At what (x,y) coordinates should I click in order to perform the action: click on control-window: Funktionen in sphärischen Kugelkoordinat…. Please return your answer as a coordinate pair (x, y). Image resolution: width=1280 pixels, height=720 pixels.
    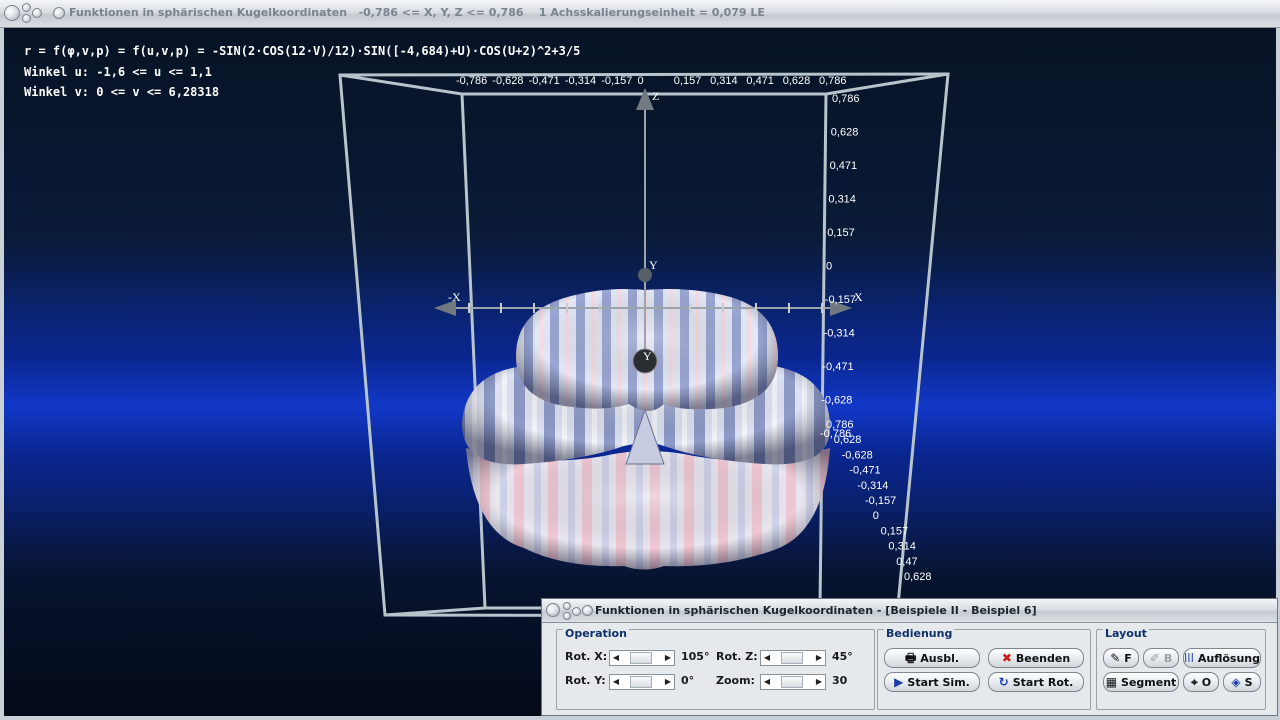
    Looking at the image, I should click on (909, 657).